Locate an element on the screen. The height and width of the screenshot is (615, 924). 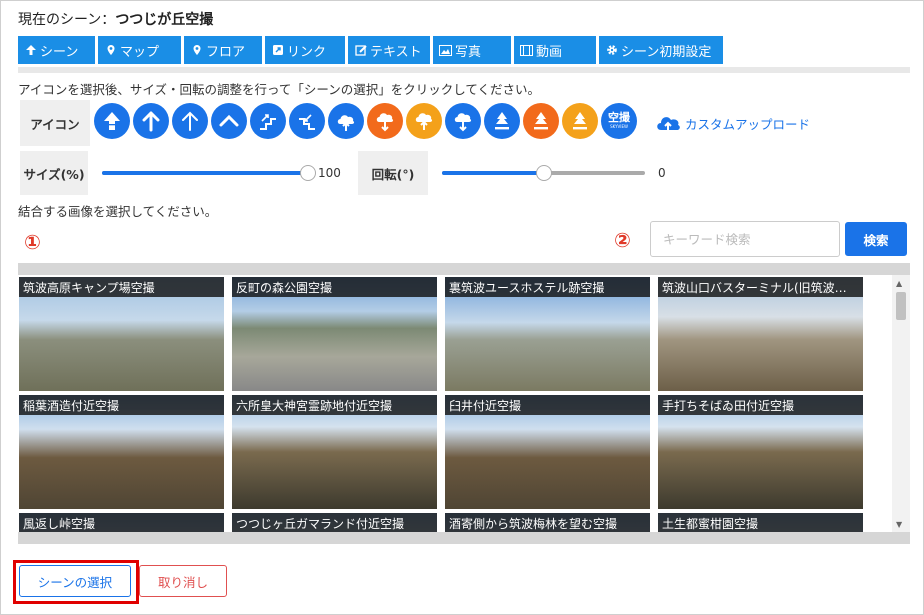
icon-picker: 空撮 SKYVIEW is located at coordinates (365, 121).